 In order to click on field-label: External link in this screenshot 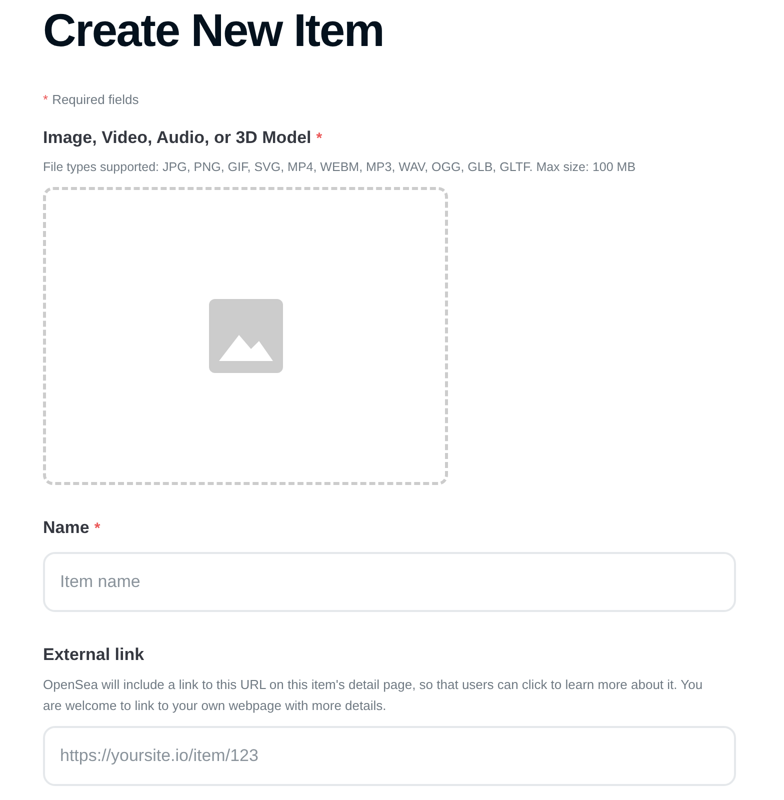, I will do `click(93, 655)`.